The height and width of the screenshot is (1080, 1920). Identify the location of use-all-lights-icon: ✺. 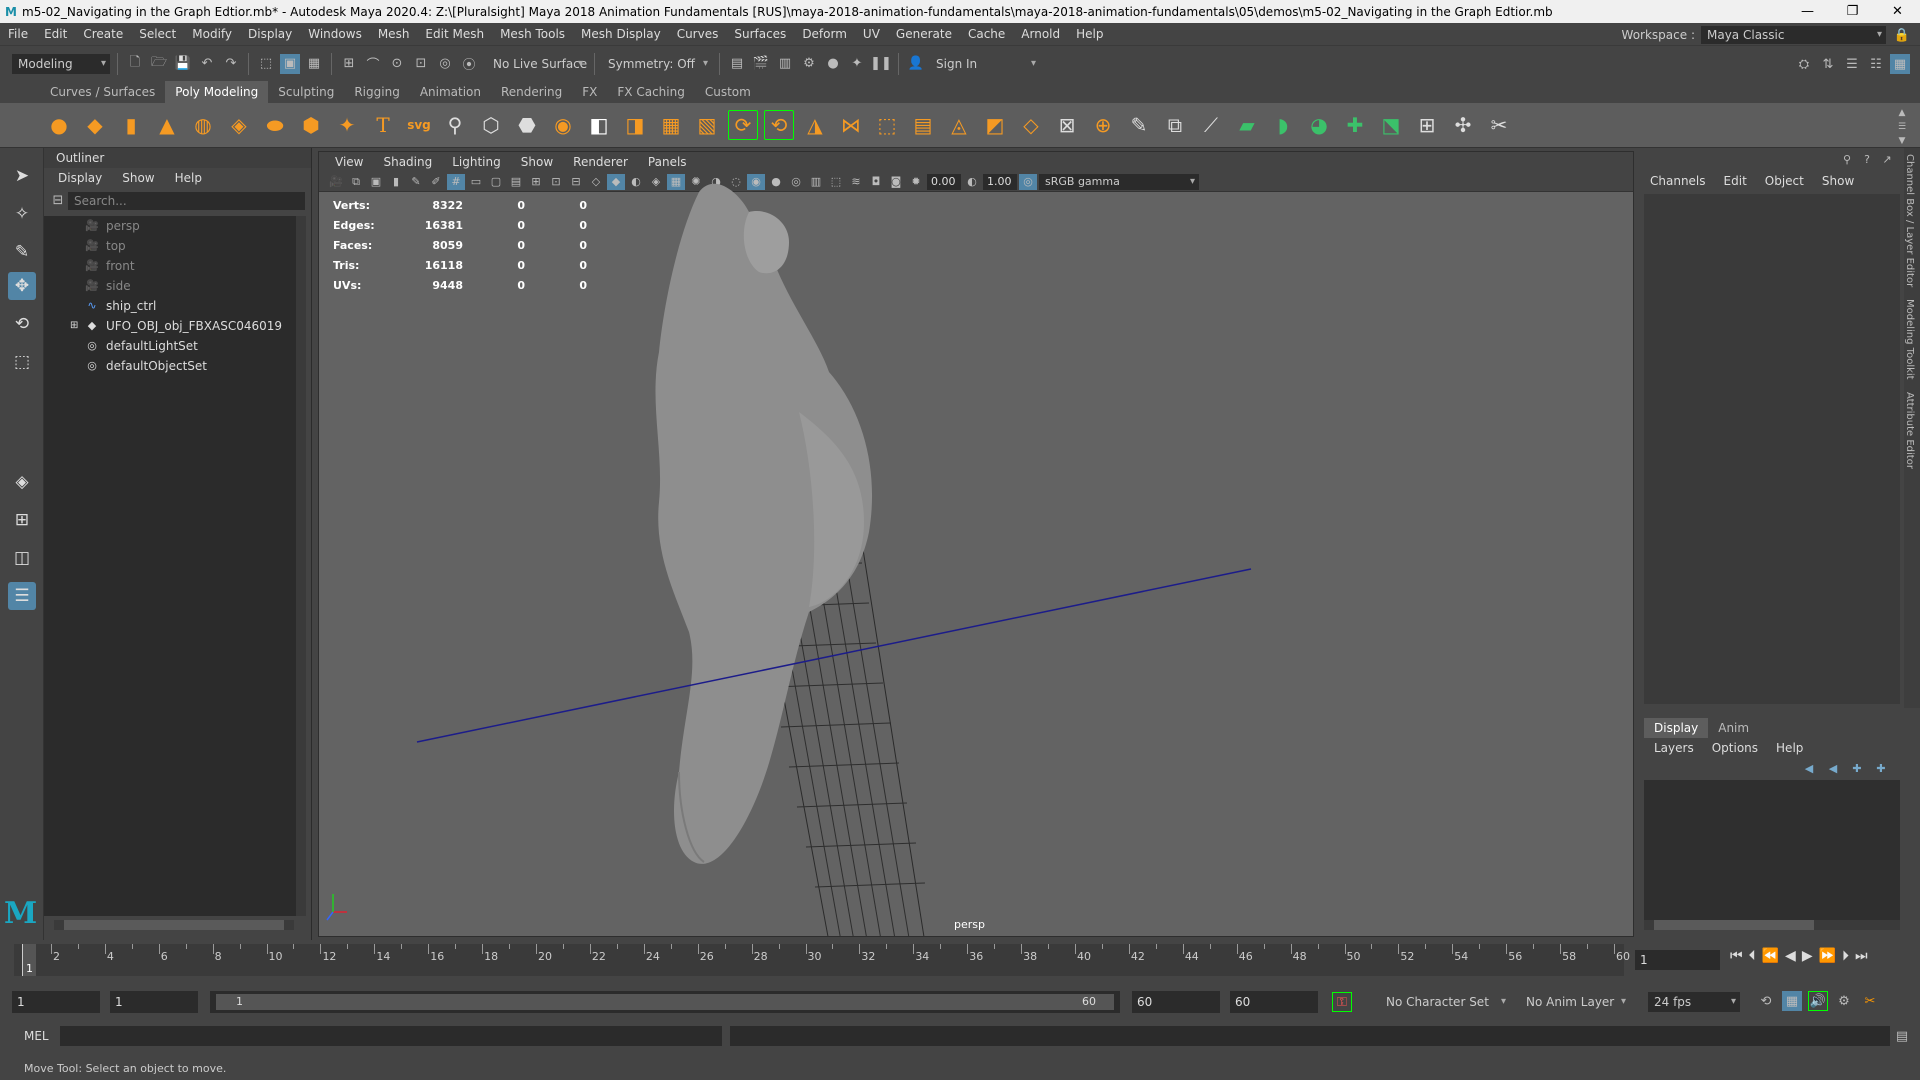
(696, 182).